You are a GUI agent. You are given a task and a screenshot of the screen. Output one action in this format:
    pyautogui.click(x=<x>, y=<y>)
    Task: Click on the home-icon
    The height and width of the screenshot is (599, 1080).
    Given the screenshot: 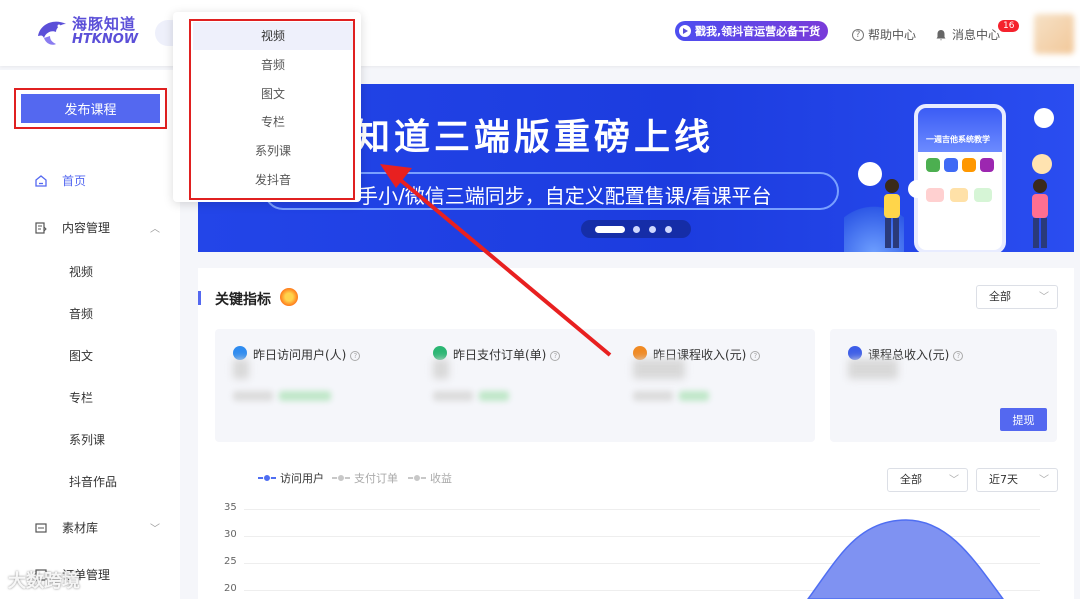 What is the action you would take?
    pyautogui.click(x=41, y=180)
    